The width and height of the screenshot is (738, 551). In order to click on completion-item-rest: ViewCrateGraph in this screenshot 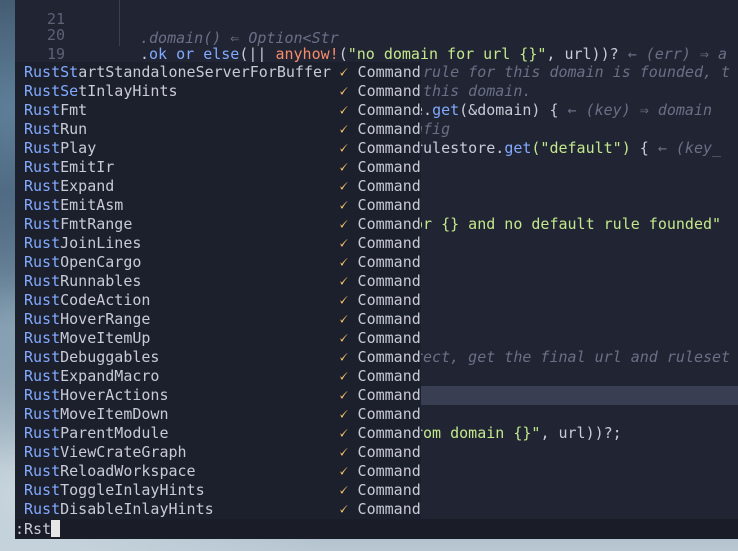, I will do `click(123, 452)`.